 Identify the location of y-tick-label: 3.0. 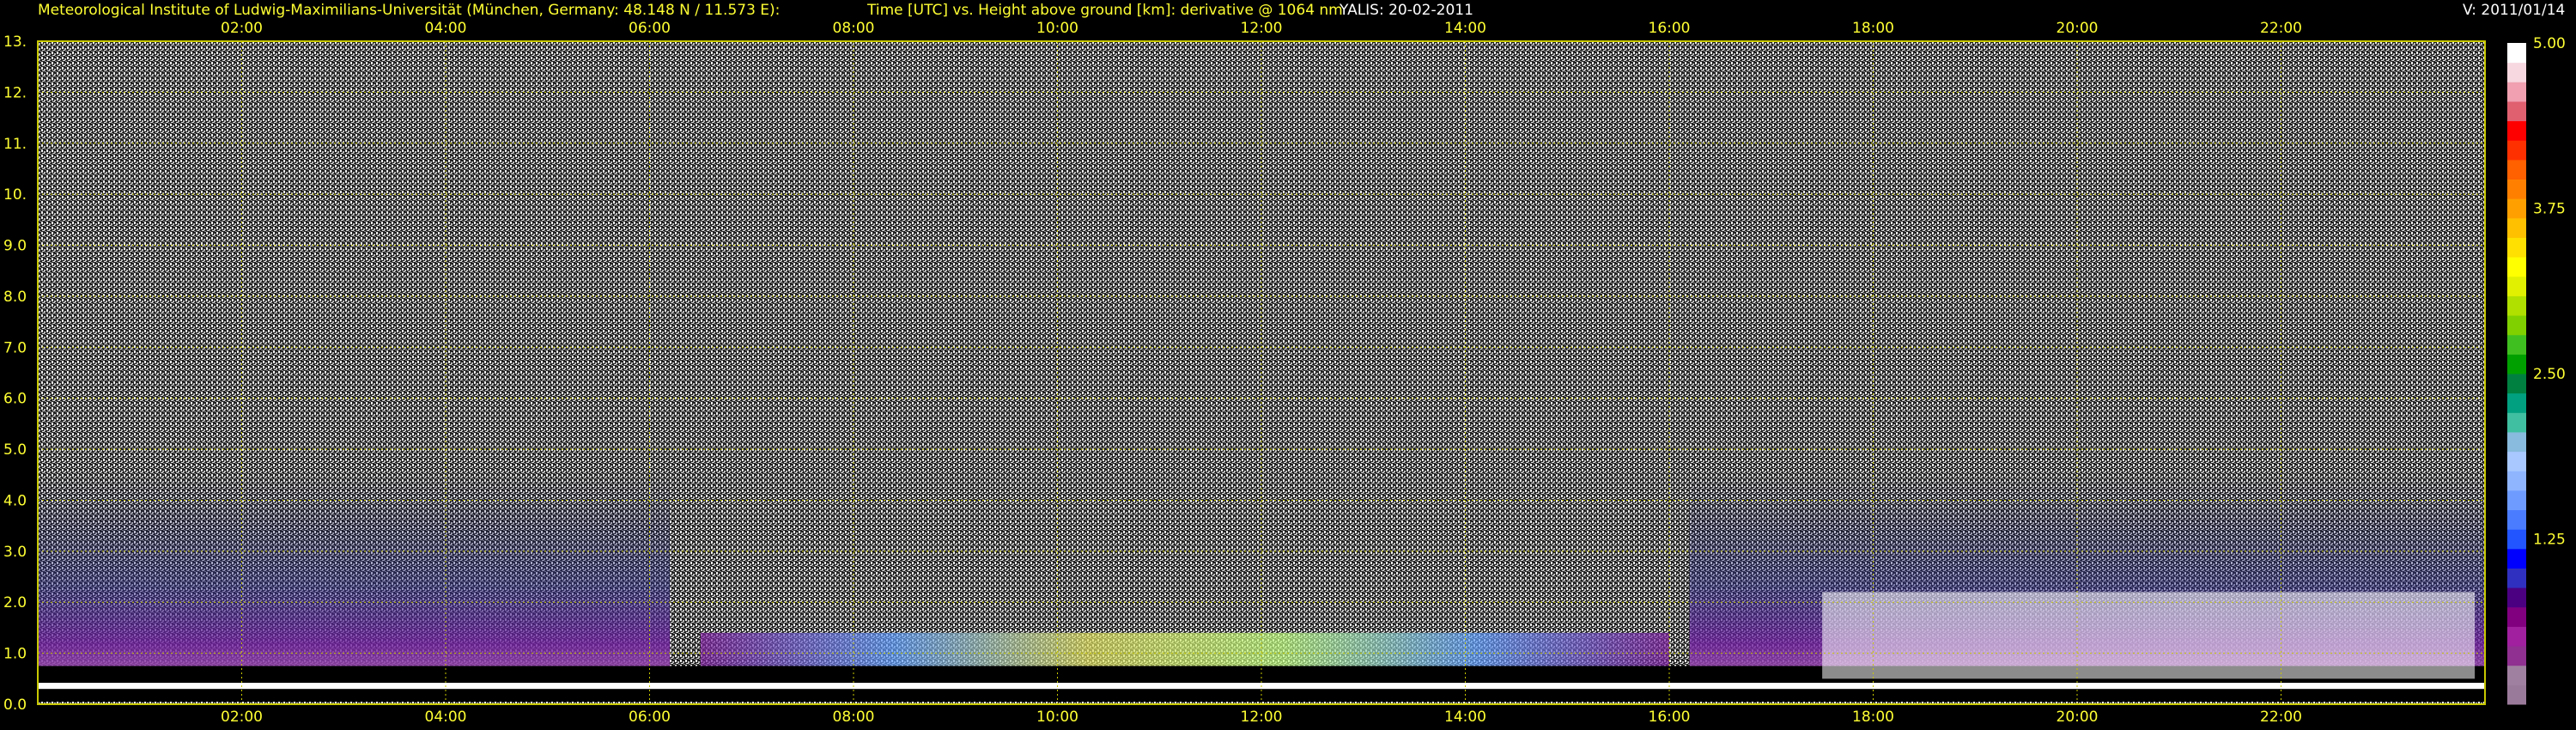
(15, 552).